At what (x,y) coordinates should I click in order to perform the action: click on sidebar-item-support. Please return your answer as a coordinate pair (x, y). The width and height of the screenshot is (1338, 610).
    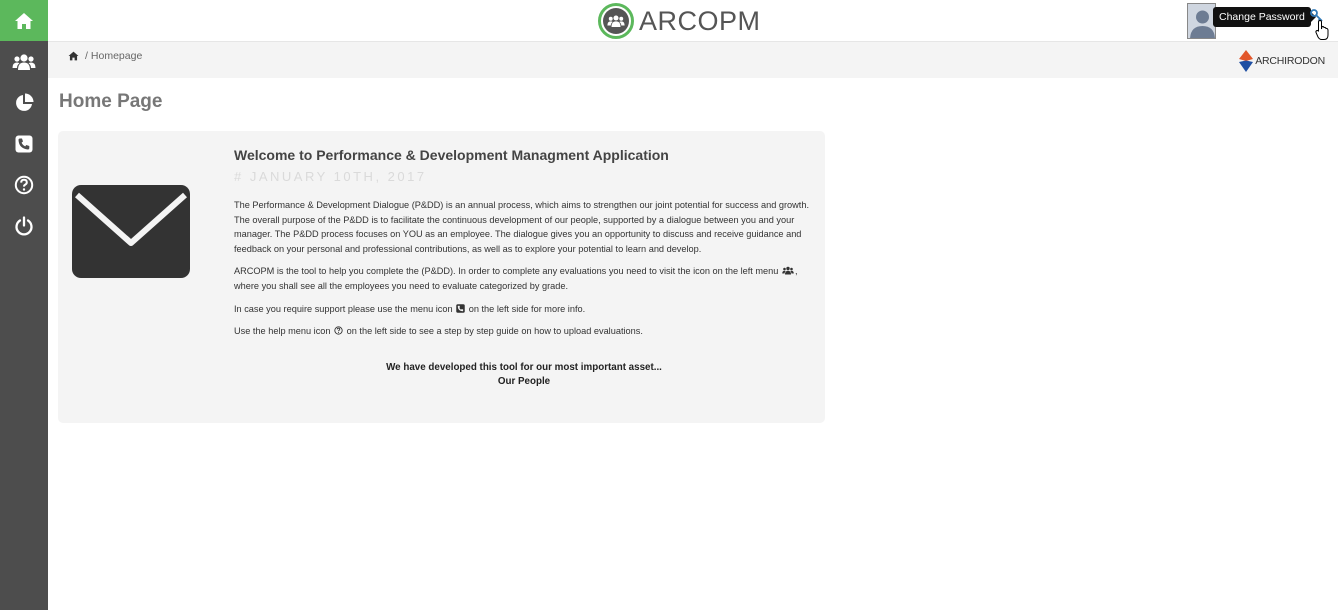
    Looking at the image, I should click on (24, 143).